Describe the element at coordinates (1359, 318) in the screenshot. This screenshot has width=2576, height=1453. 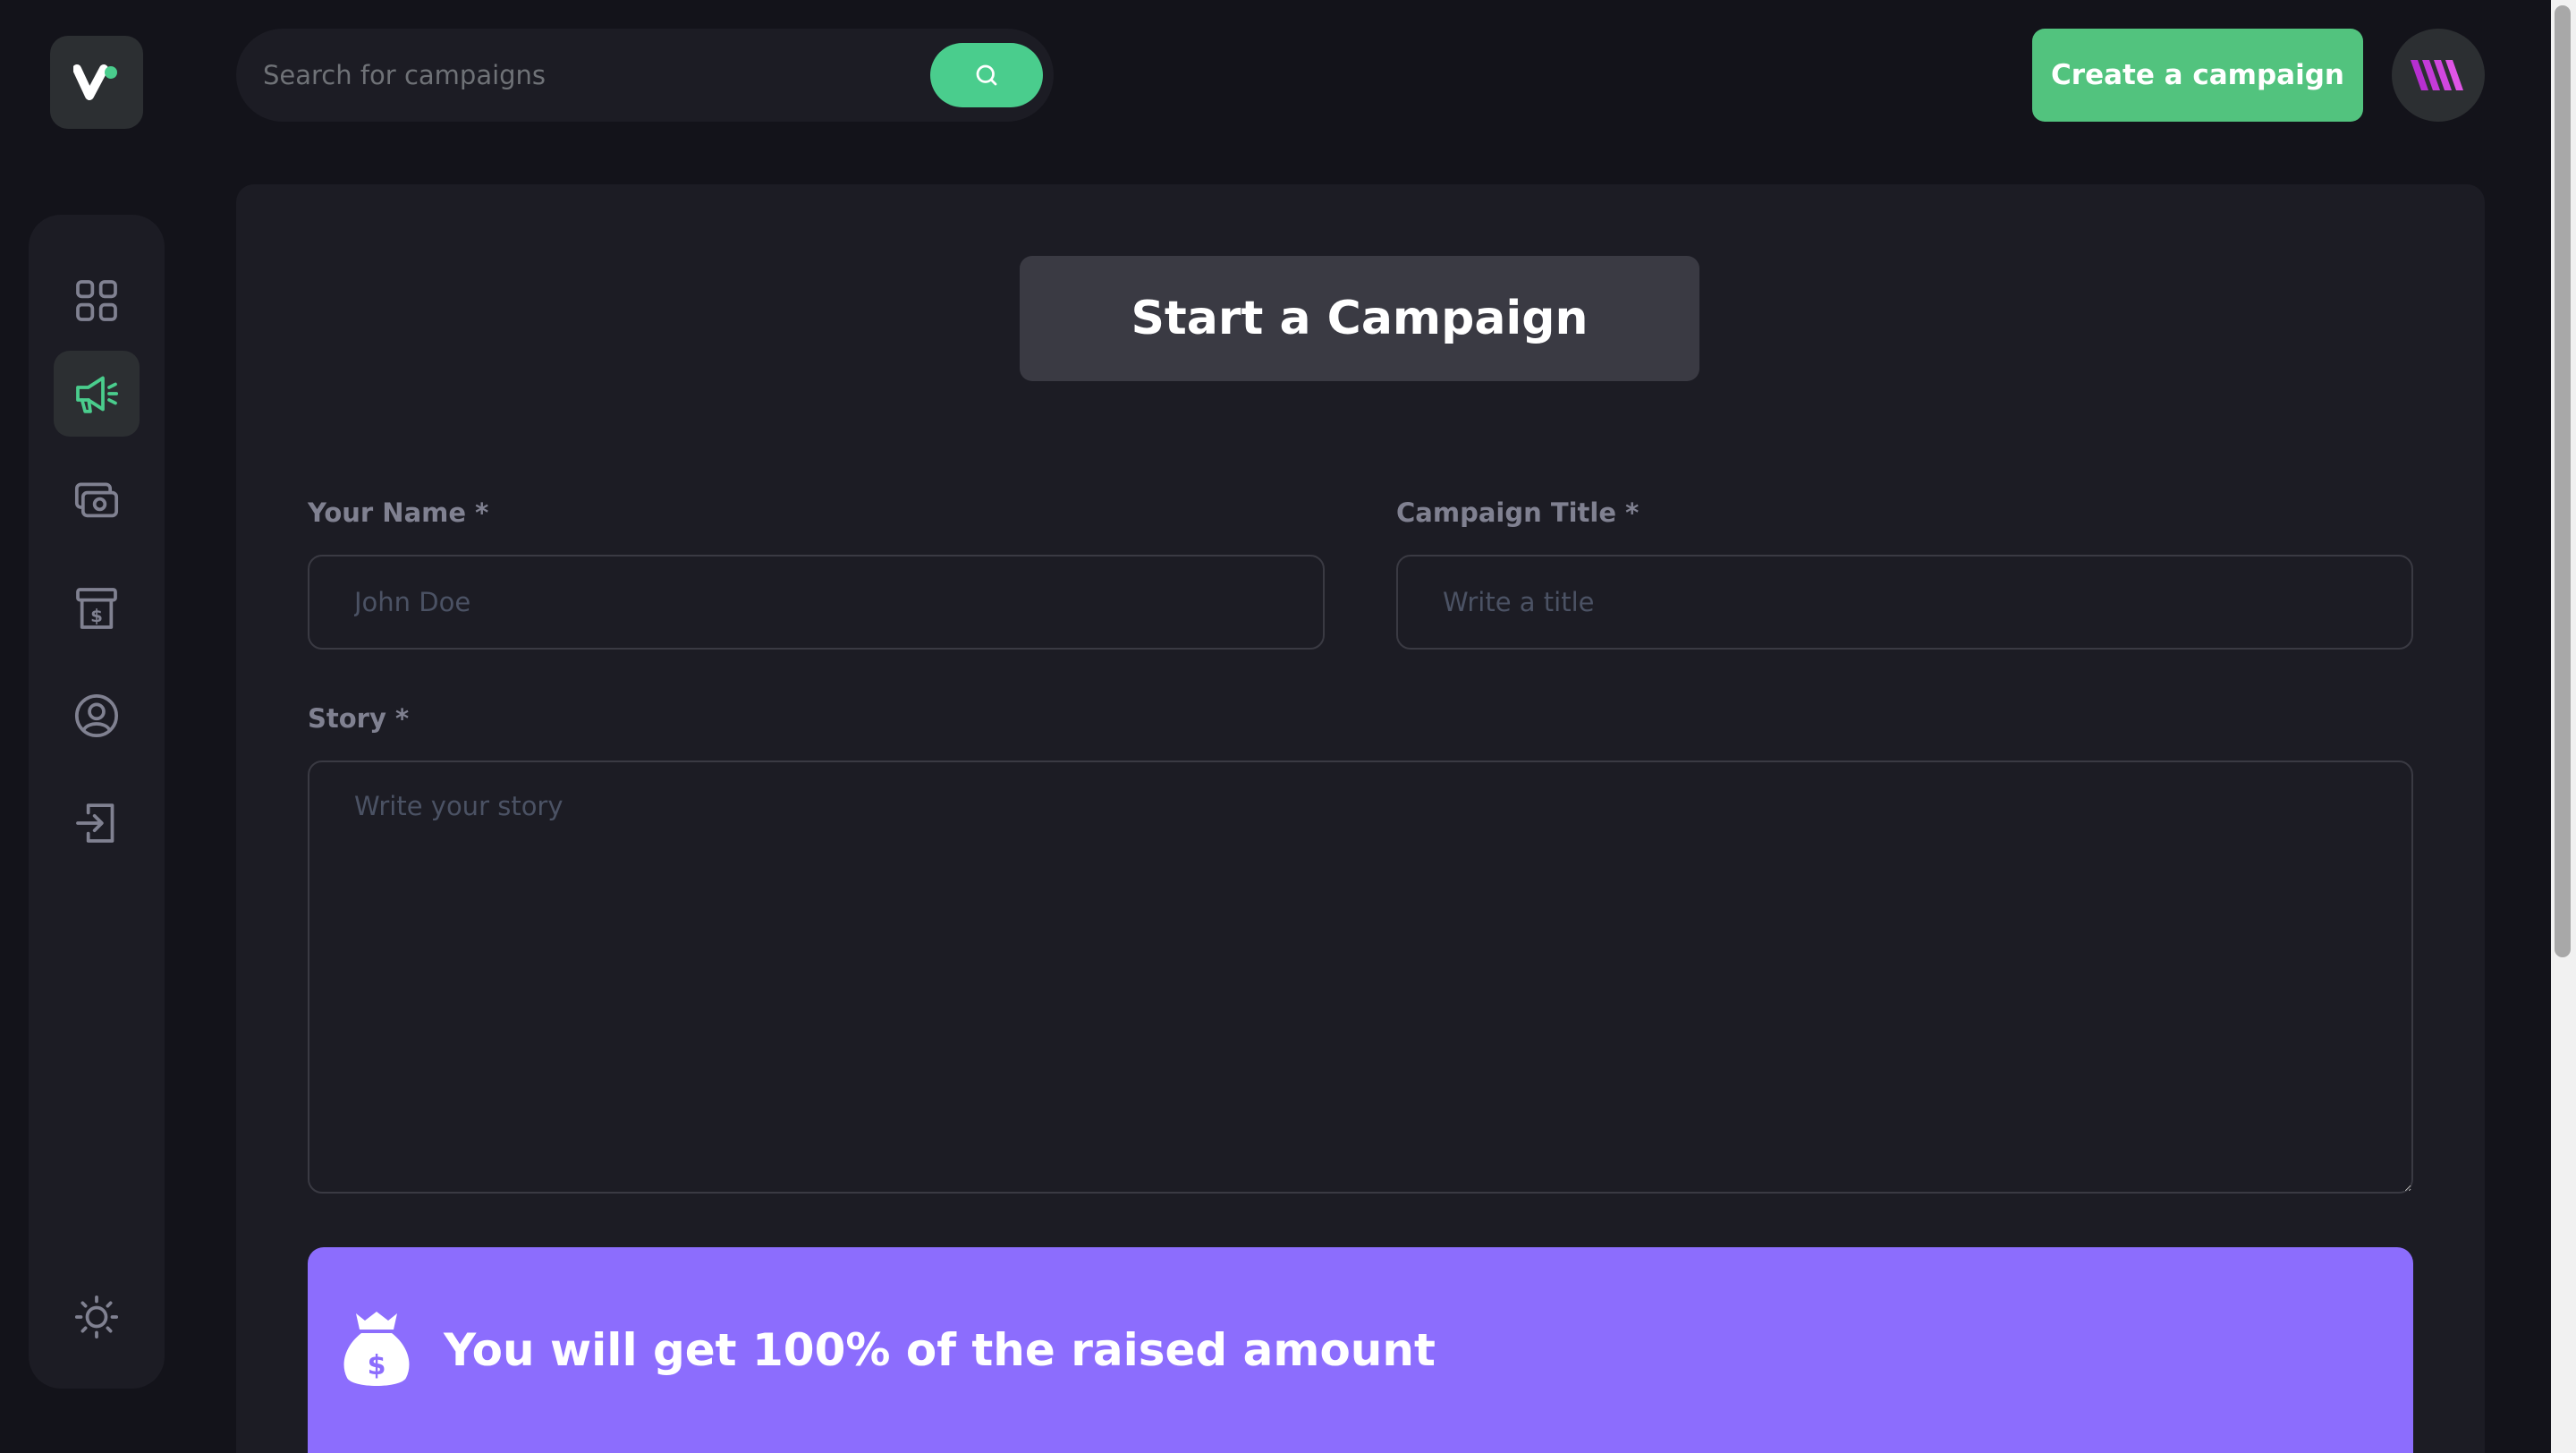
I see `page-title: Start a Campaign` at that location.